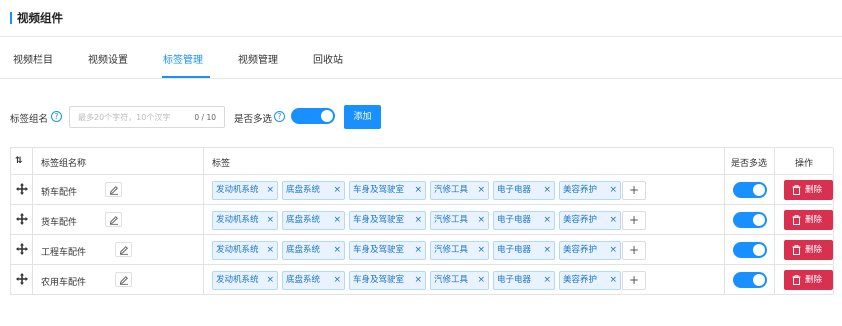 This screenshot has width=842, height=326. I want to click on active-tab-indicator, so click(186, 77).